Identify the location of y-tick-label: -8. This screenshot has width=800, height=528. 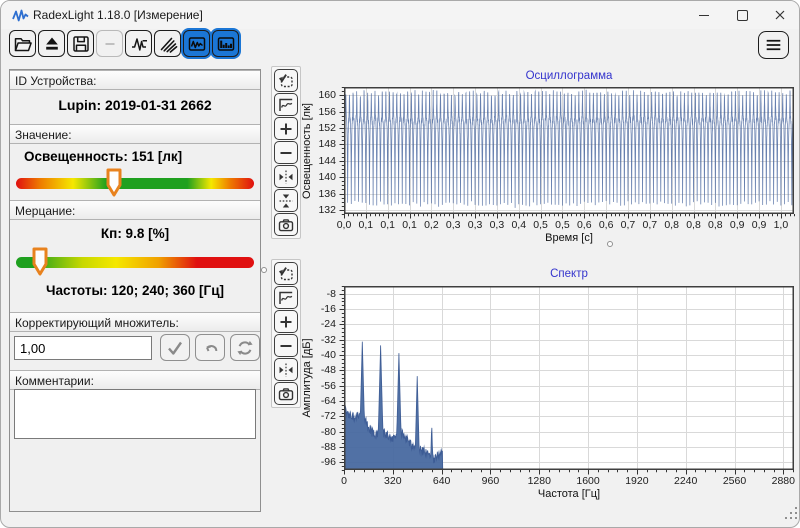
(331, 293).